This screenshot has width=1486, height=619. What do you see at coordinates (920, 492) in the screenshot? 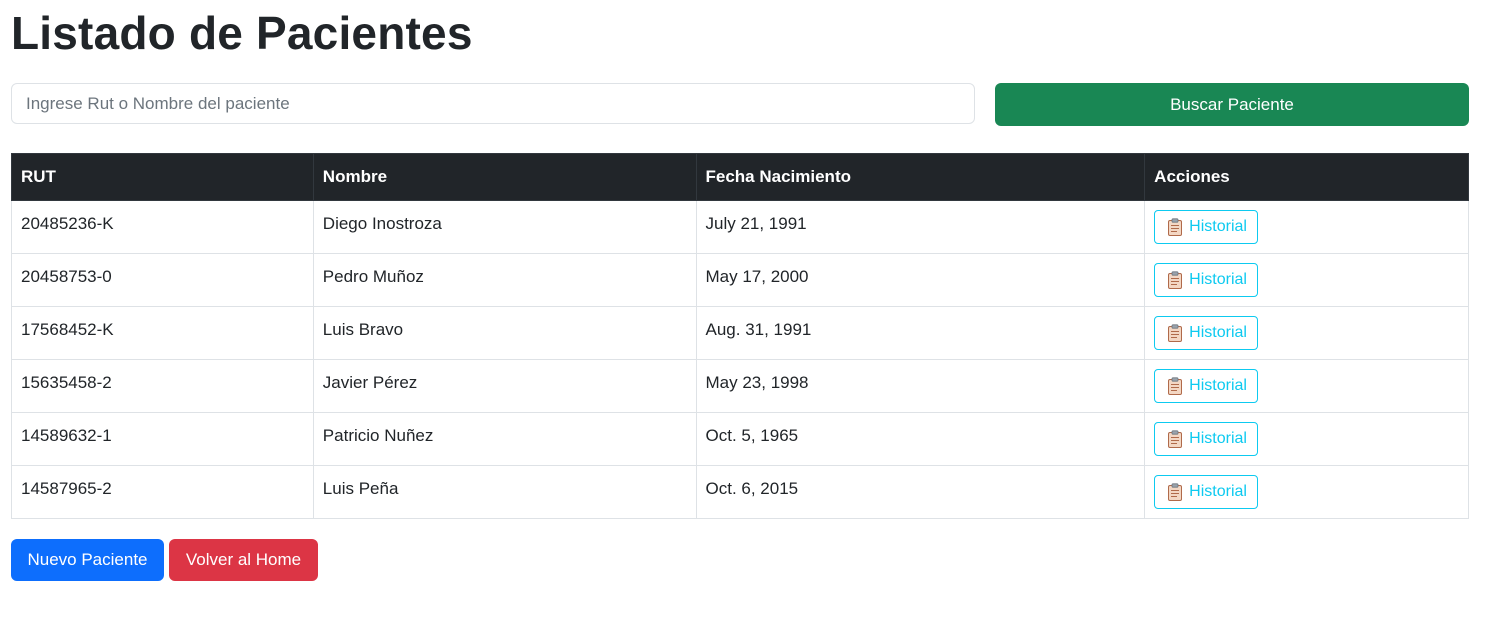
I see `cell-fecha-nacimiento: Oct. 6, 2015` at bounding box center [920, 492].